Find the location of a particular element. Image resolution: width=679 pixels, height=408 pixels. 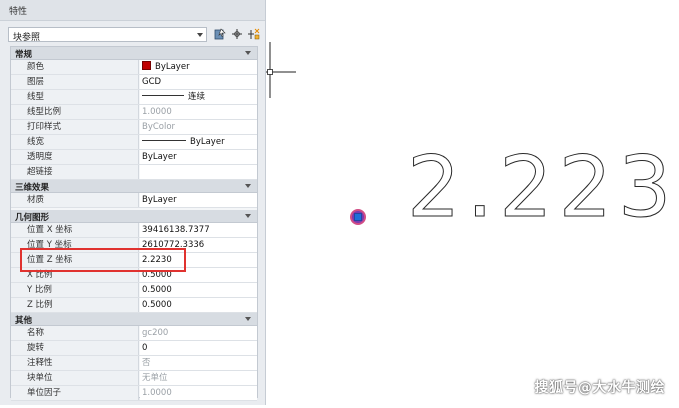

section-general: 常规 is located at coordinates (134, 53).